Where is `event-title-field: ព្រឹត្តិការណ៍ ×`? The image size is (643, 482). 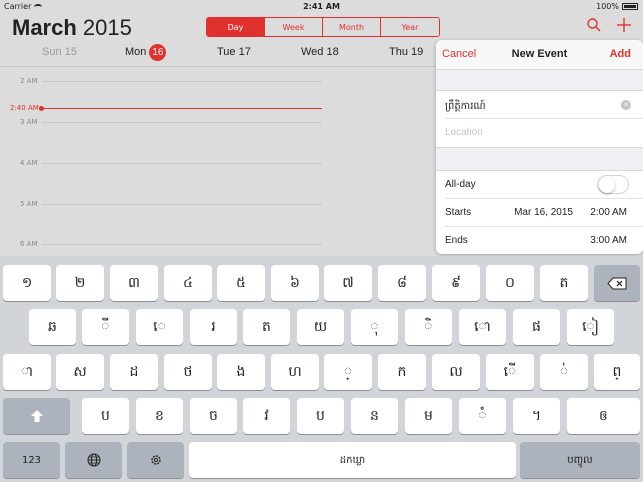
event-title-field: ព្រឹត្តិការណ៍ × is located at coordinates (544, 105).